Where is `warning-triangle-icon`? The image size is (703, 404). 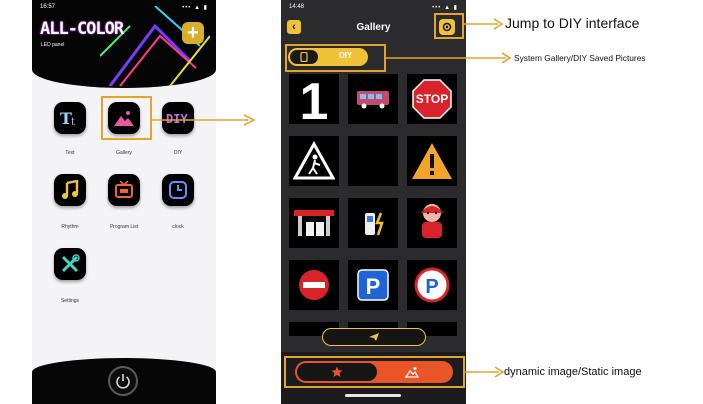
warning-triangle-icon is located at coordinates (432, 161).